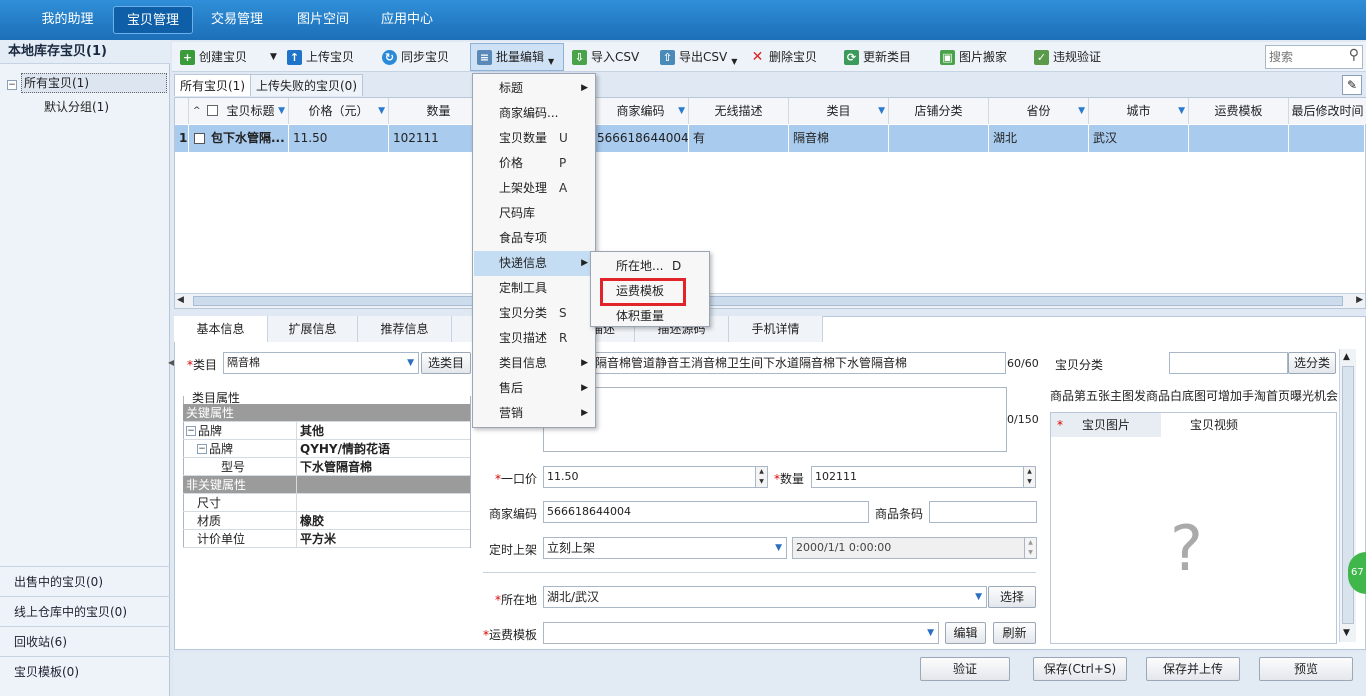  Describe the element at coordinates (650, 266) in the screenshot. I see `menu-item-location: 所在地... D` at that location.